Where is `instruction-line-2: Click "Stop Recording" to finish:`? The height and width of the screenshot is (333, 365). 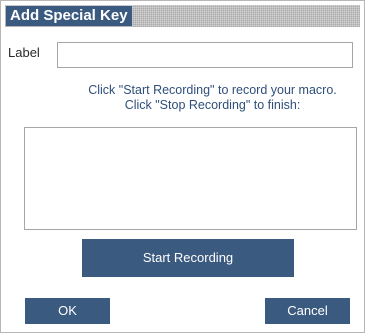
instruction-line-2: Click "Stop Recording" to finish: is located at coordinates (212, 105).